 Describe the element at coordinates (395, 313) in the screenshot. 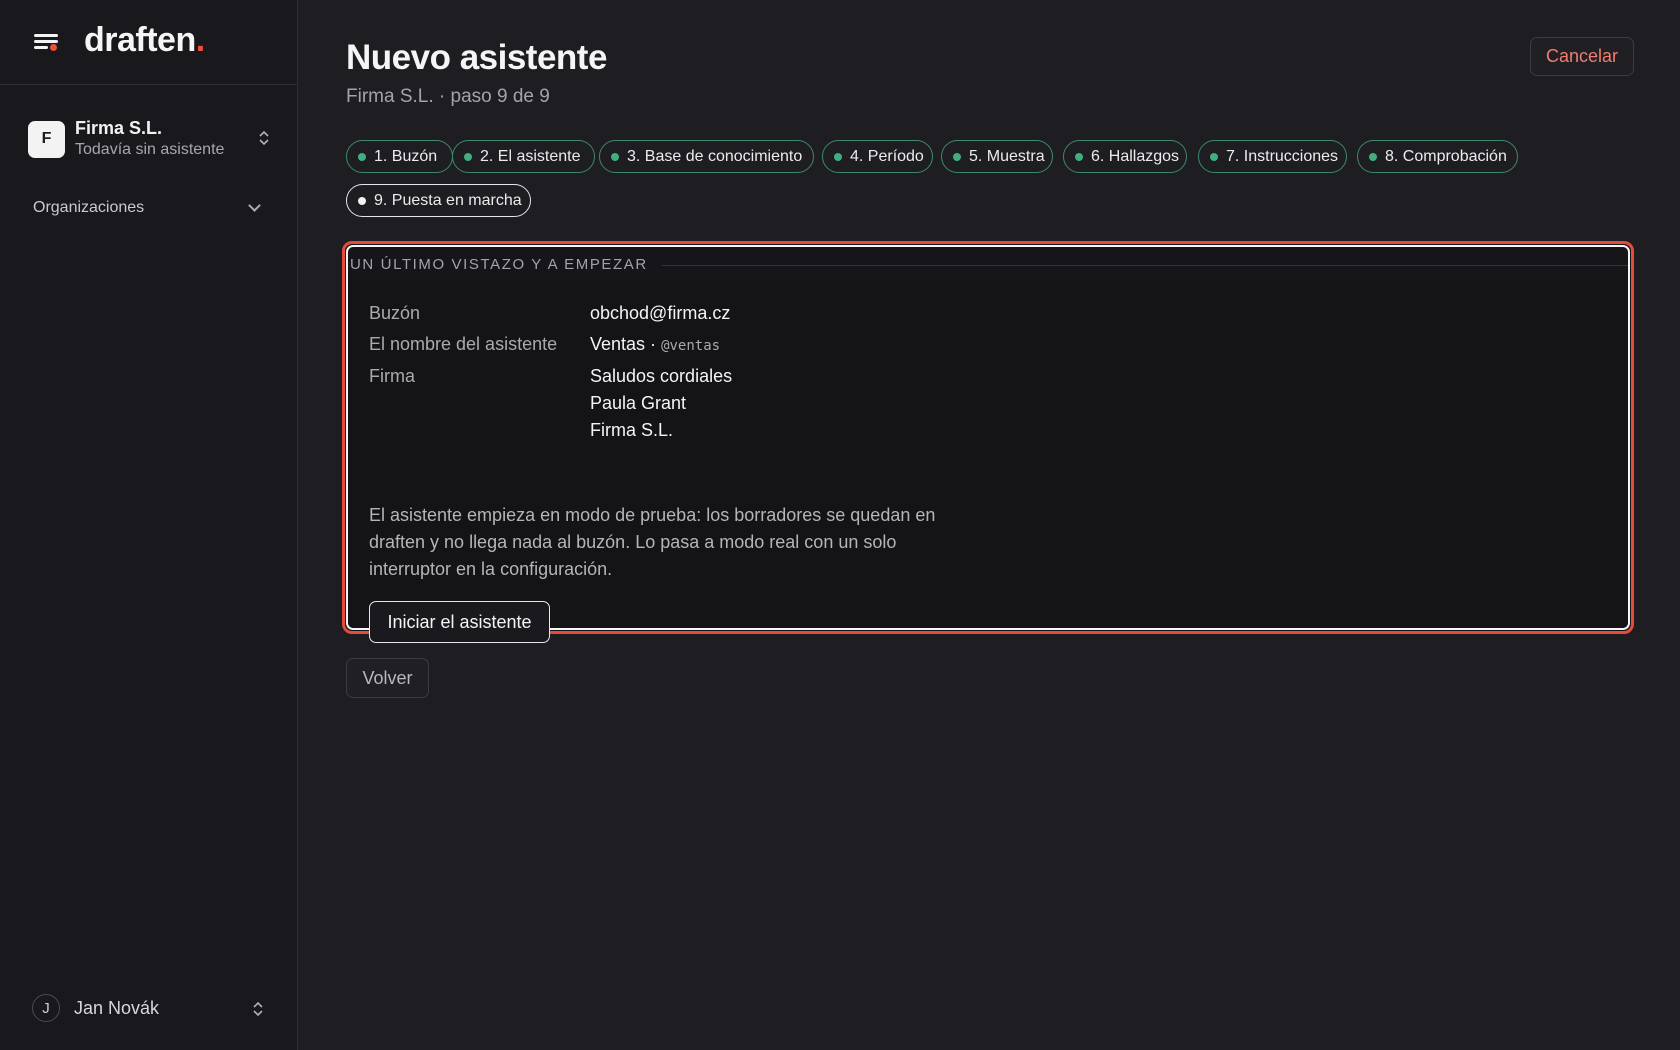

I see `mailbox-key: Buzón` at that location.